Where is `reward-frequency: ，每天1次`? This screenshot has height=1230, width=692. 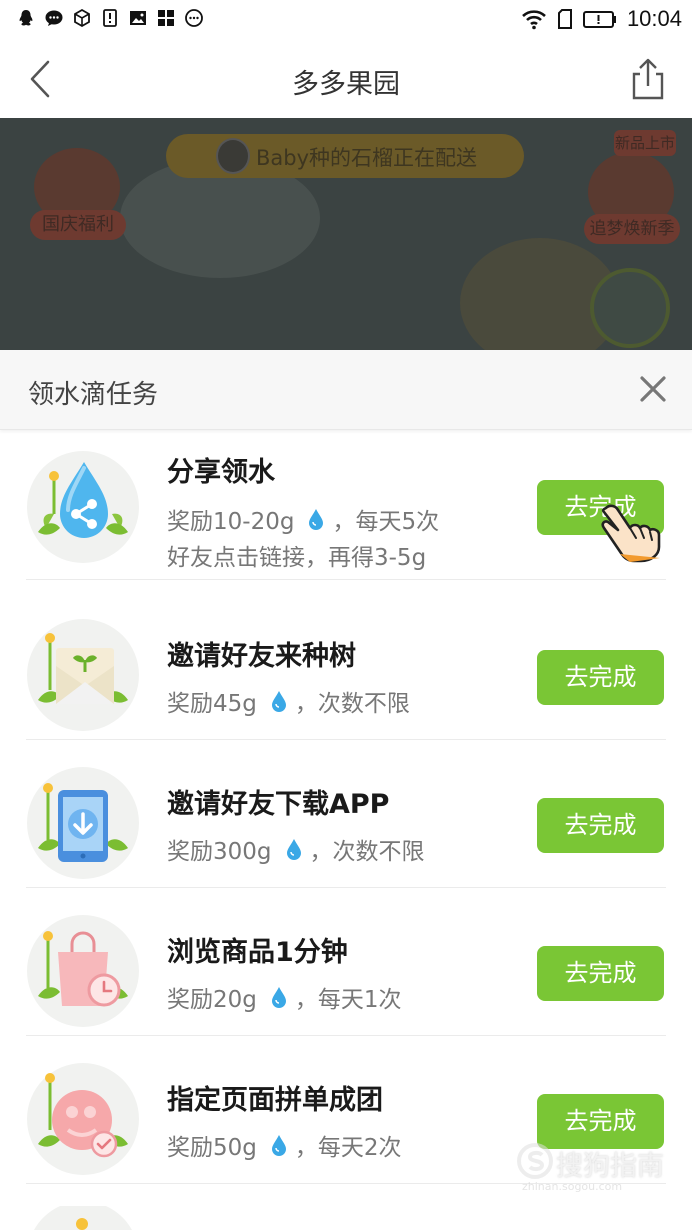
reward-frequency: ，每天1次 is located at coordinates (348, 1000).